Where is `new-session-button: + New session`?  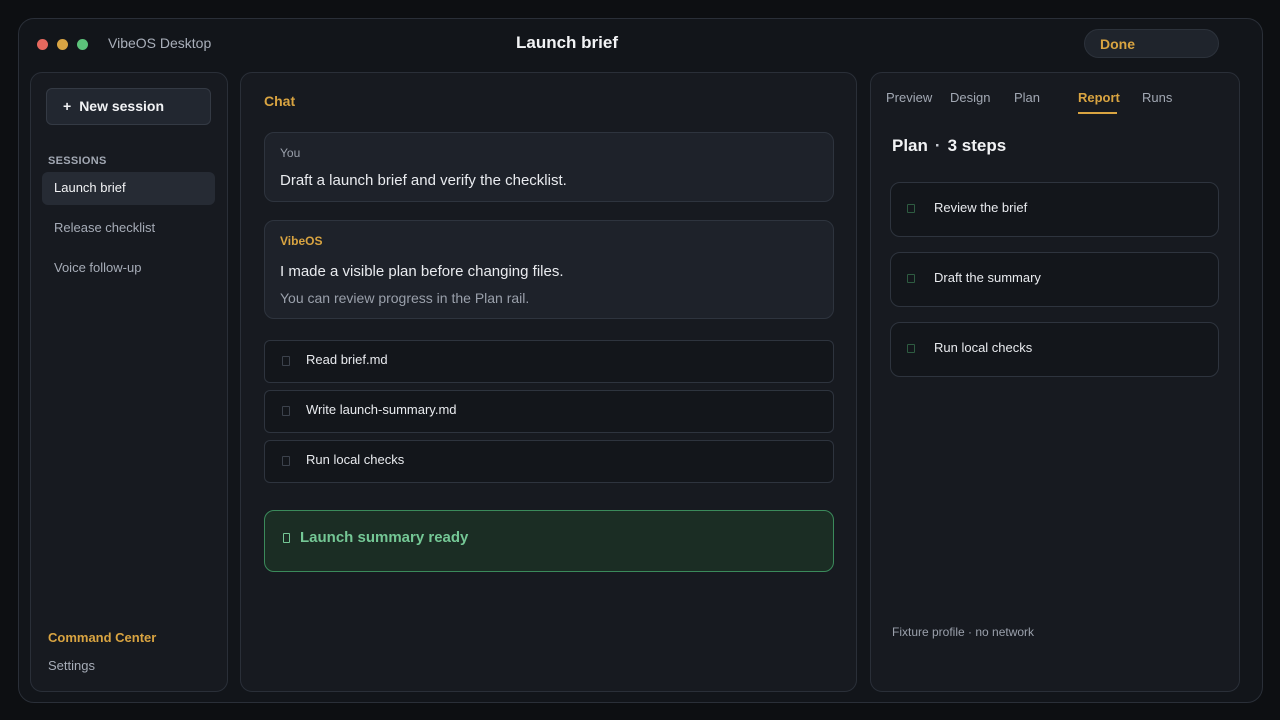
new-session-button: + New session is located at coordinates (128, 106).